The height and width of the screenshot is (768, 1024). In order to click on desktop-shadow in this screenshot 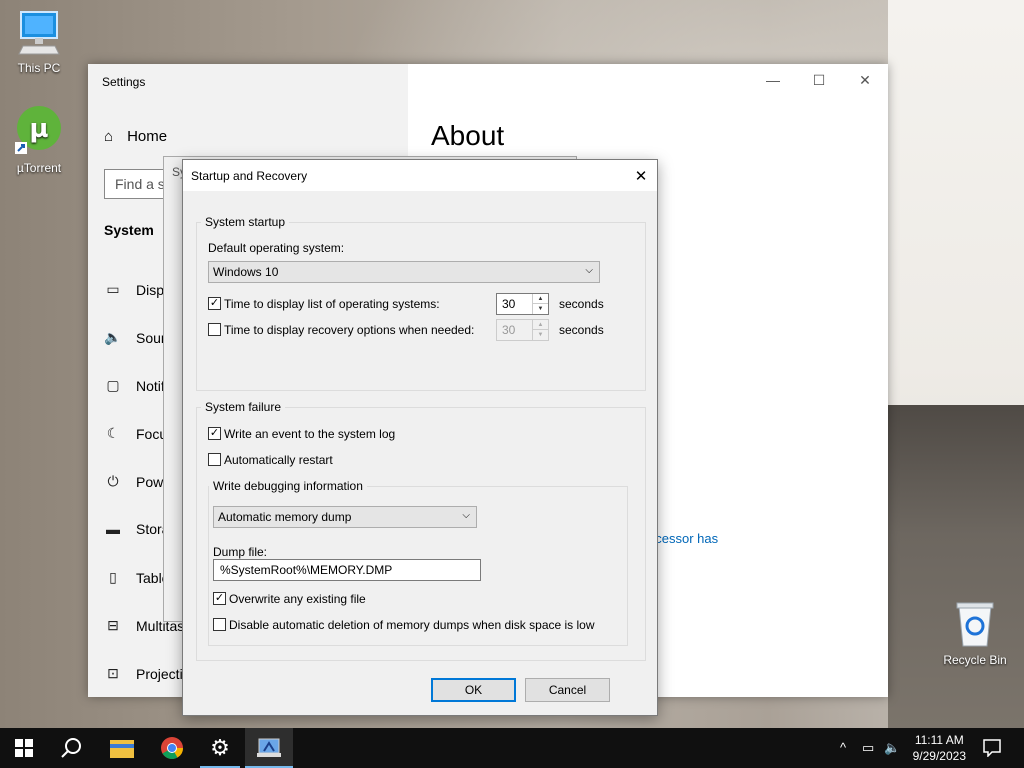, I will do `click(956, 566)`.